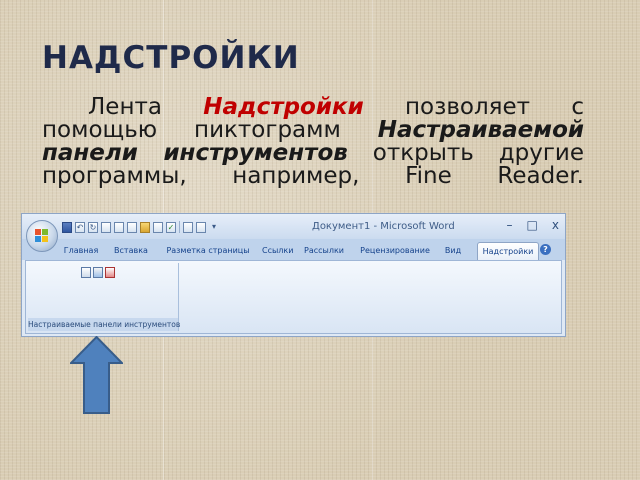 This screenshot has width=640, height=480. I want to click on close-button: x, so click(555, 225).